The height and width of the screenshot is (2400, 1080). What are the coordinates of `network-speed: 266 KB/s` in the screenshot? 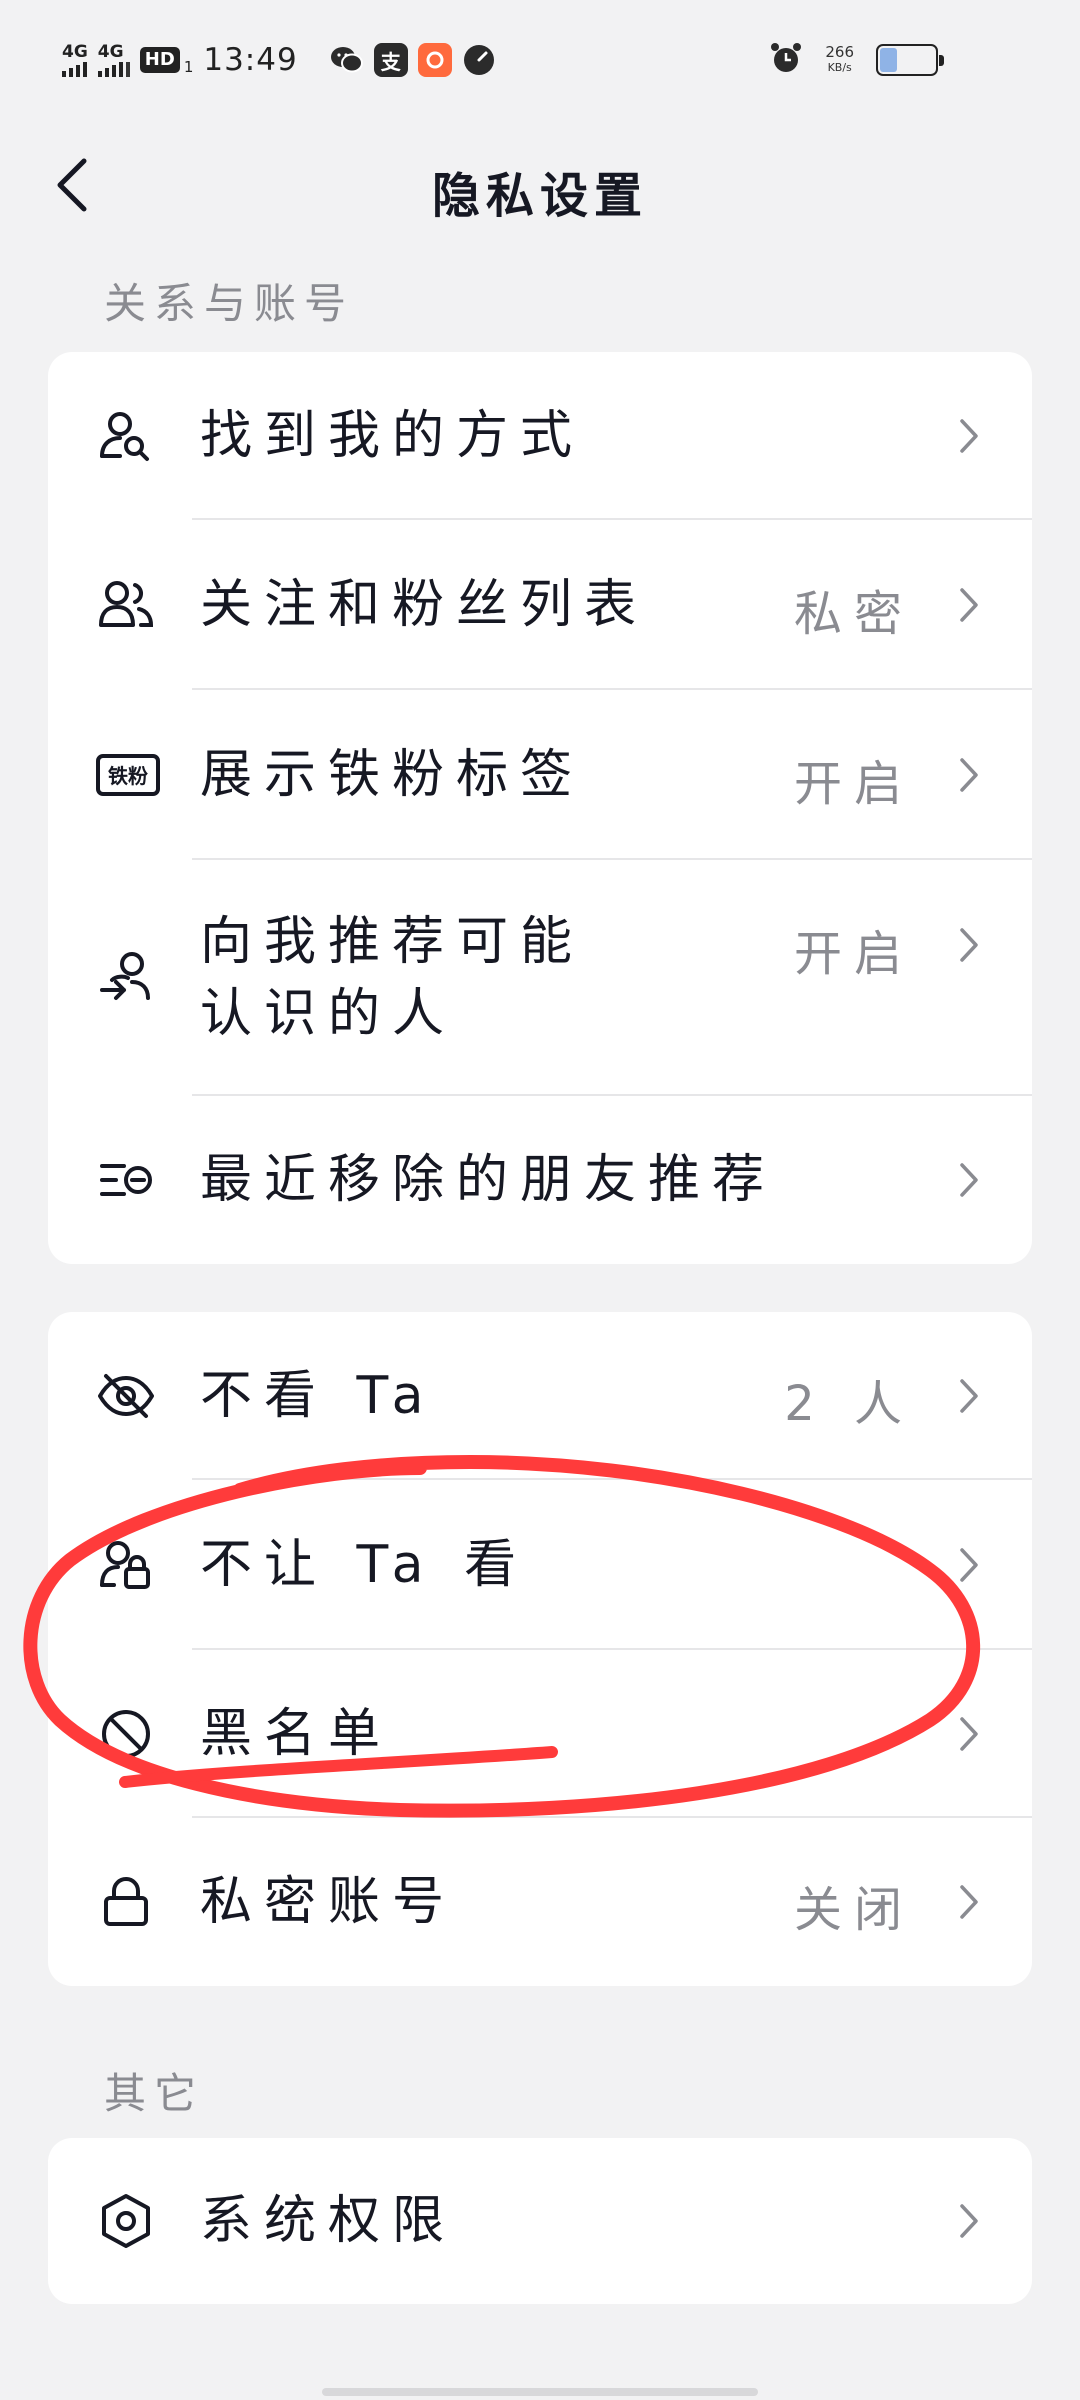 It's located at (839, 60).